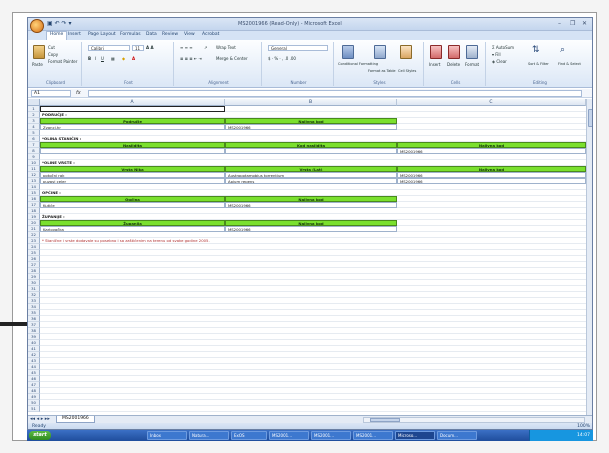 This screenshot has height=453, width=609. What do you see at coordinates (358, 64) in the screenshot?
I see `conditional-formatting-button: Conditional Formatting` at bounding box center [358, 64].